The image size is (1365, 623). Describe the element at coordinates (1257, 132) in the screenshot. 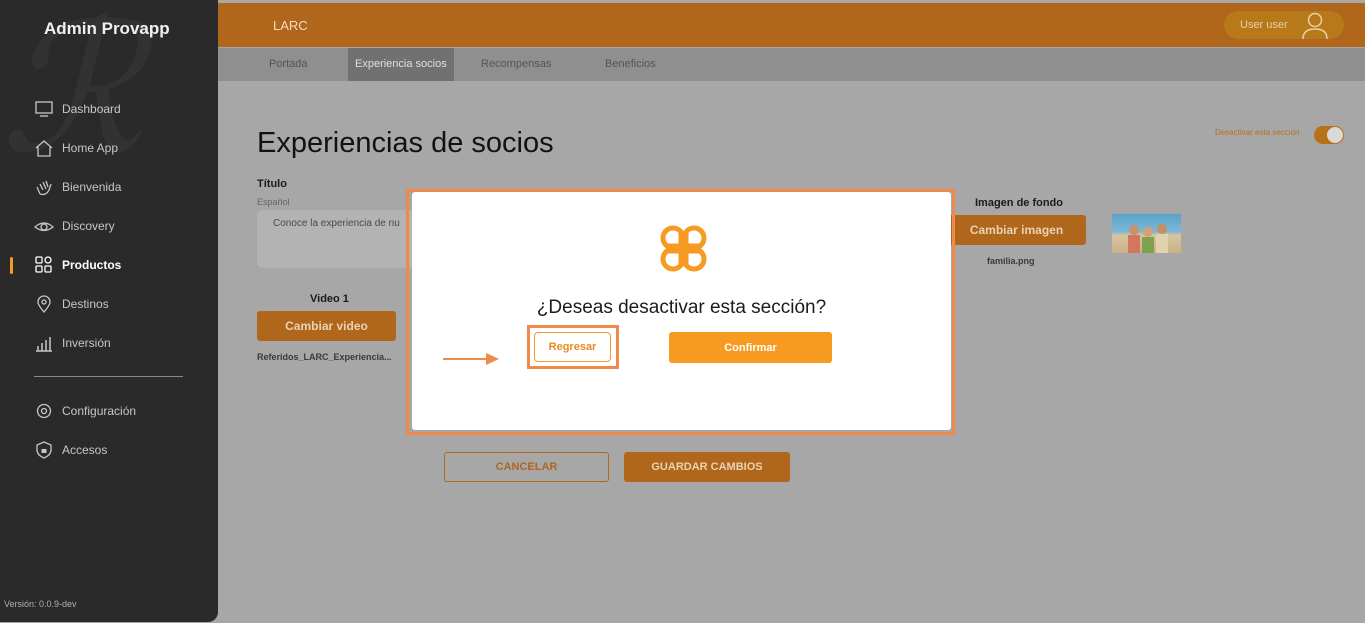

I see `toggle-label: Desactivar esta sección` at that location.